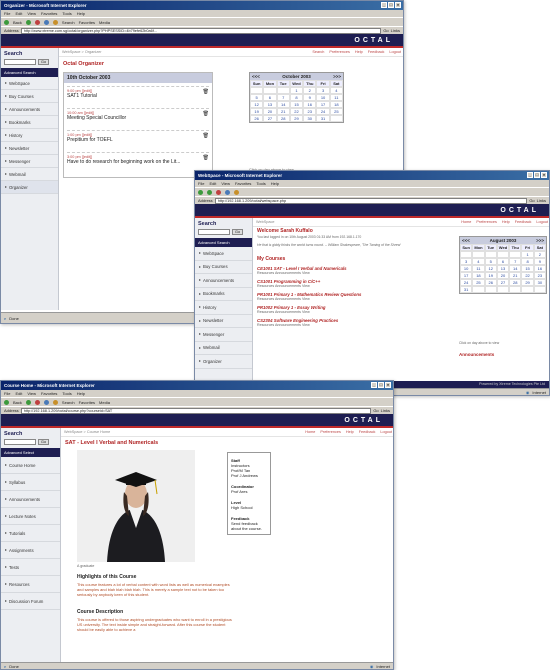 The height and width of the screenshot is (670, 550). Describe the element at coordinates (527, 261) in the screenshot. I see `calendar-day: 8` at that location.